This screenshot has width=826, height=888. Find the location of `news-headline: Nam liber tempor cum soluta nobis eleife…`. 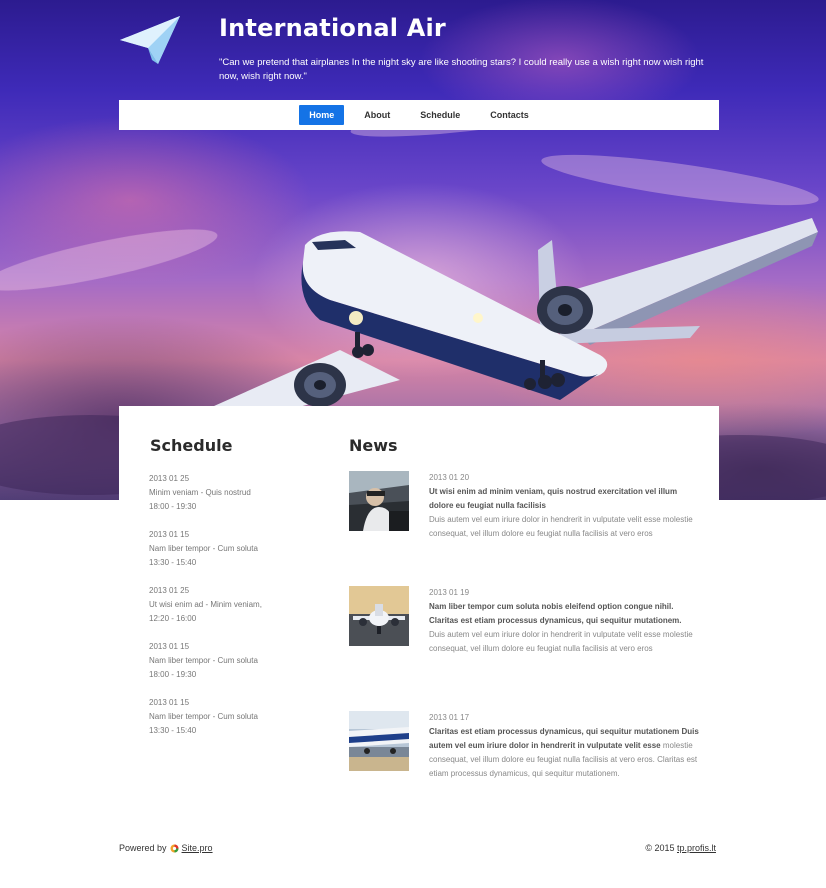

news-headline: Nam liber tempor cum soluta nobis eleife… is located at coordinates (564, 614).